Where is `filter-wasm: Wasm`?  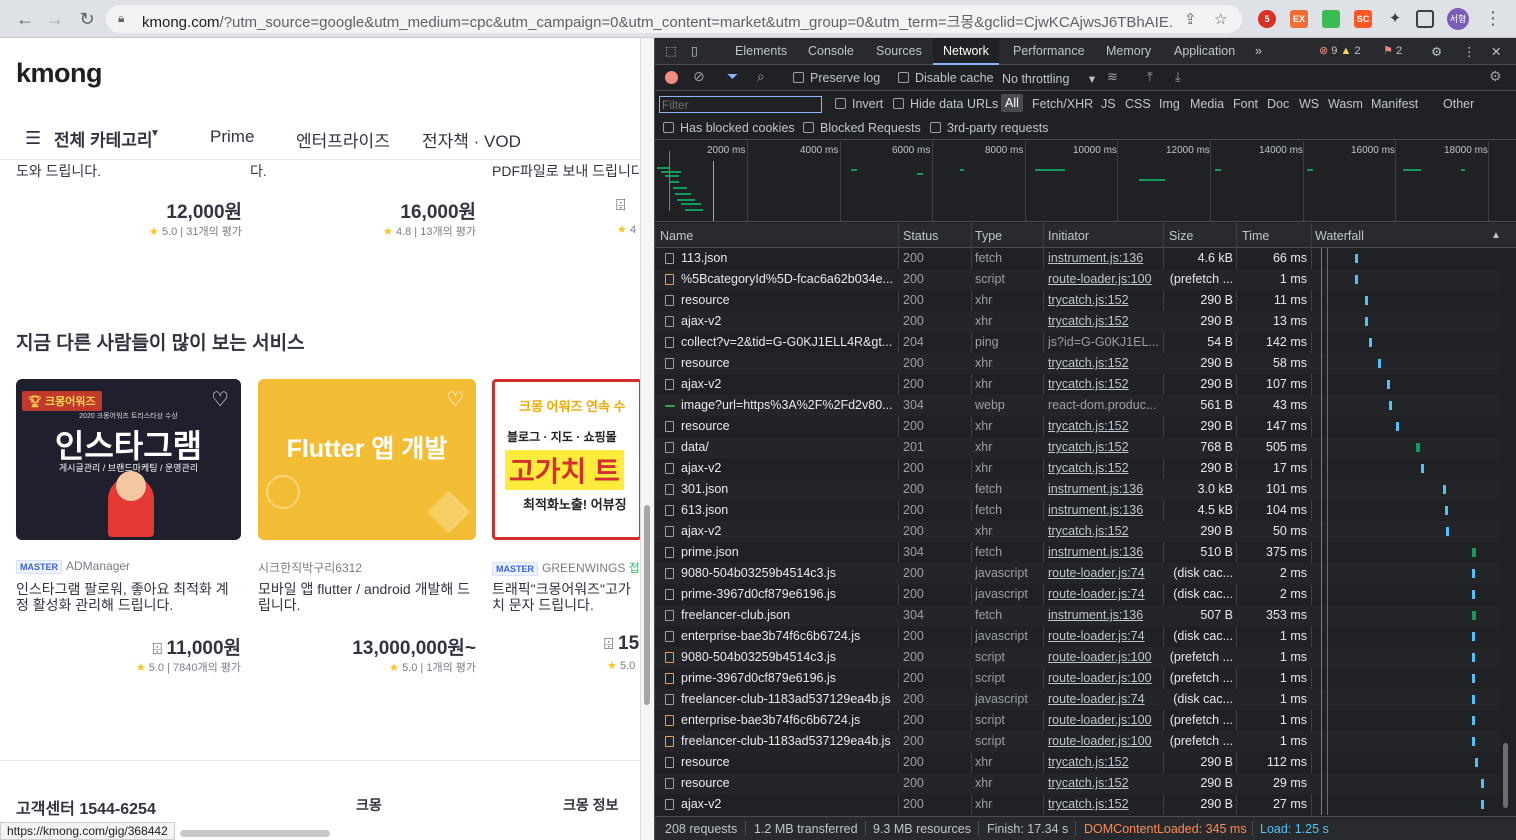
filter-wasm: Wasm is located at coordinates (1345, 104).